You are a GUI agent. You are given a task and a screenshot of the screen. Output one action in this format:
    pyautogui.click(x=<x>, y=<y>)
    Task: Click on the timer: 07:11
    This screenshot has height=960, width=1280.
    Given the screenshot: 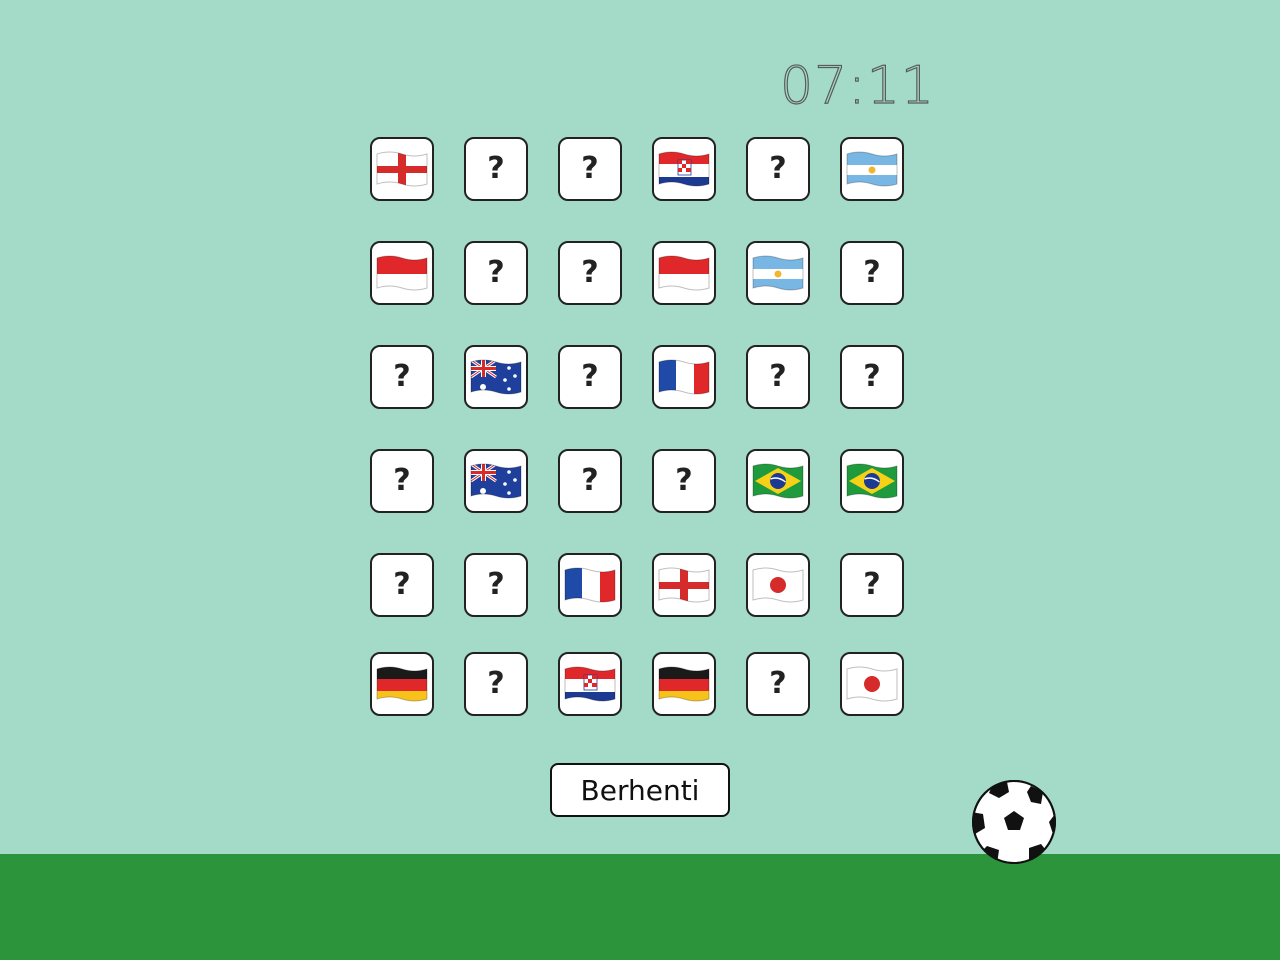 What is the action you would take?
    pyautogui.click(x=857, y=85)
    